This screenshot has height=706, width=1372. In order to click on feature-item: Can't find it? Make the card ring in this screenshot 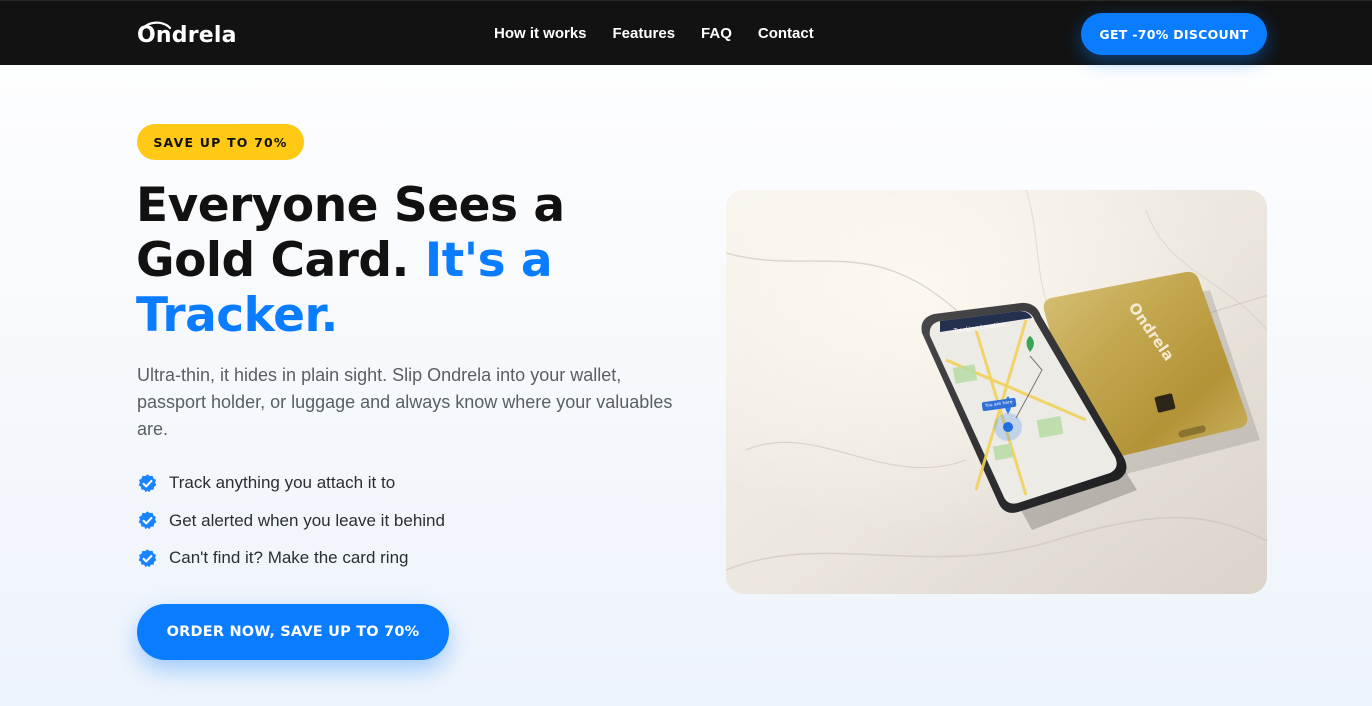, I will do `click(291, 558)`.